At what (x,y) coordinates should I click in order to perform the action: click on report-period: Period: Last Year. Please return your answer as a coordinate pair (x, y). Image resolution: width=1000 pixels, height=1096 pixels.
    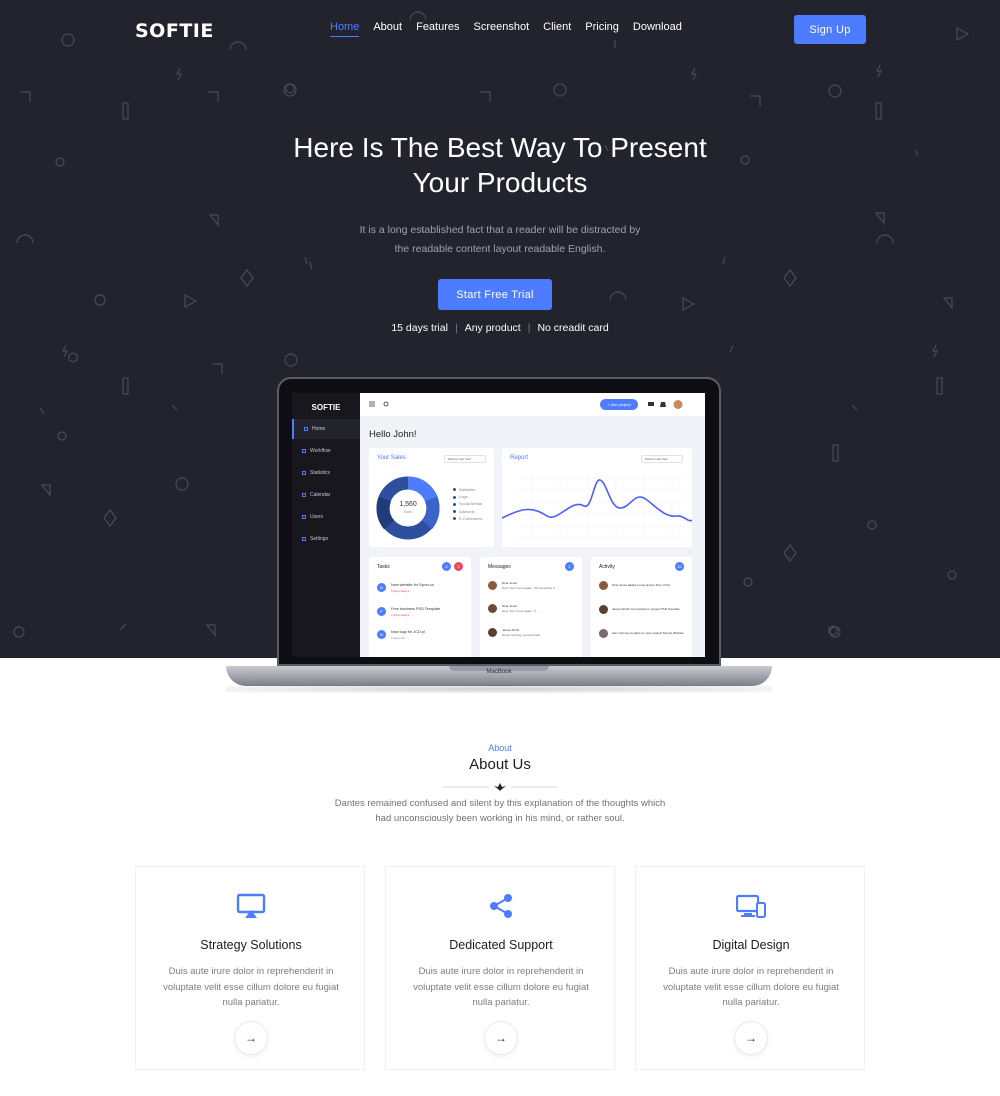
    Looking at the image, I should click on (662, 459).